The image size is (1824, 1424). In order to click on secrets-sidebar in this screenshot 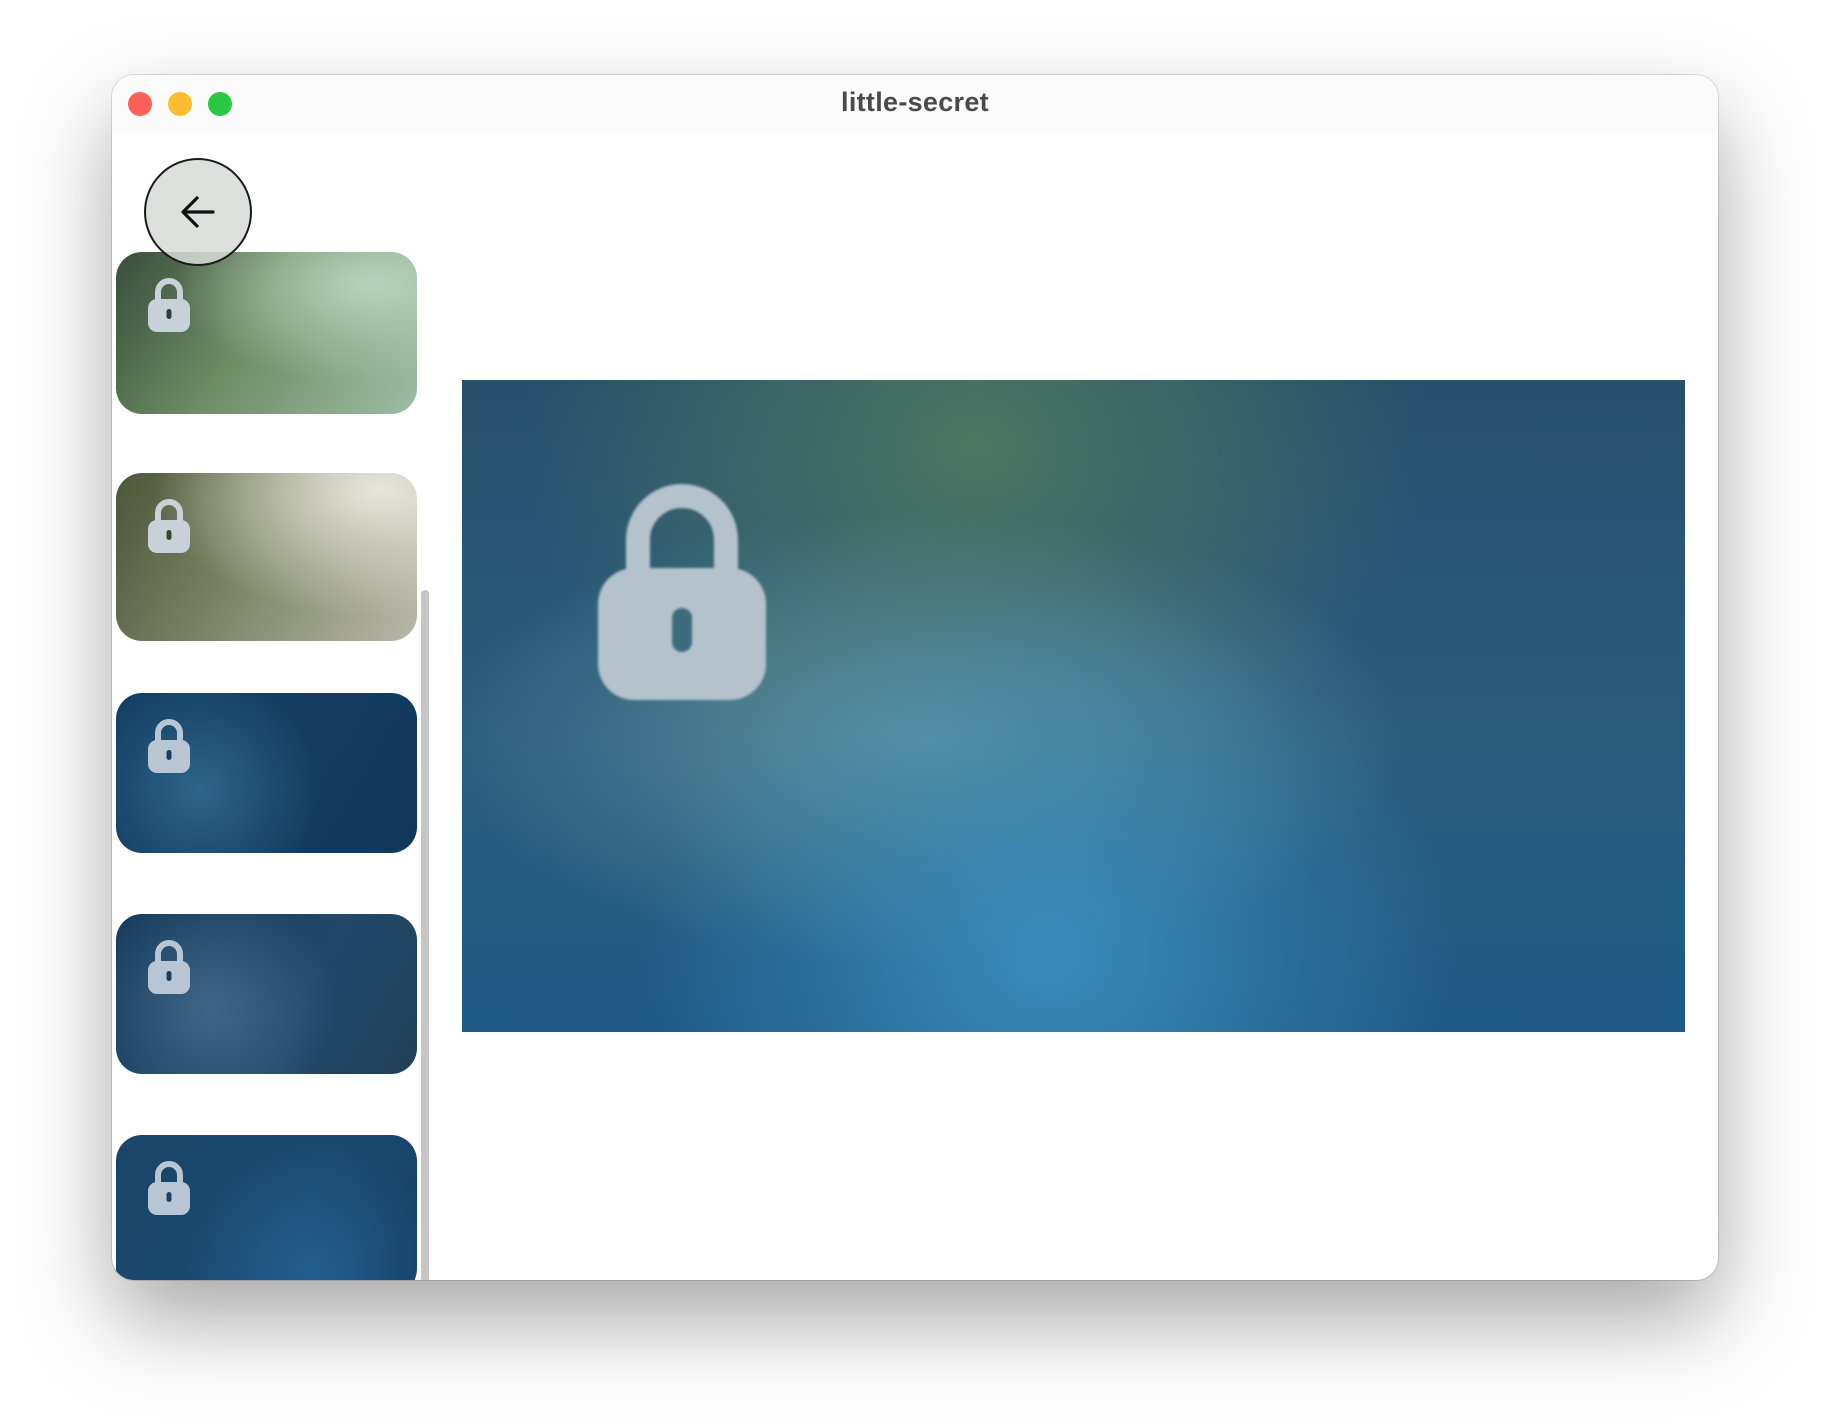, I will do `click(272, 706)`.